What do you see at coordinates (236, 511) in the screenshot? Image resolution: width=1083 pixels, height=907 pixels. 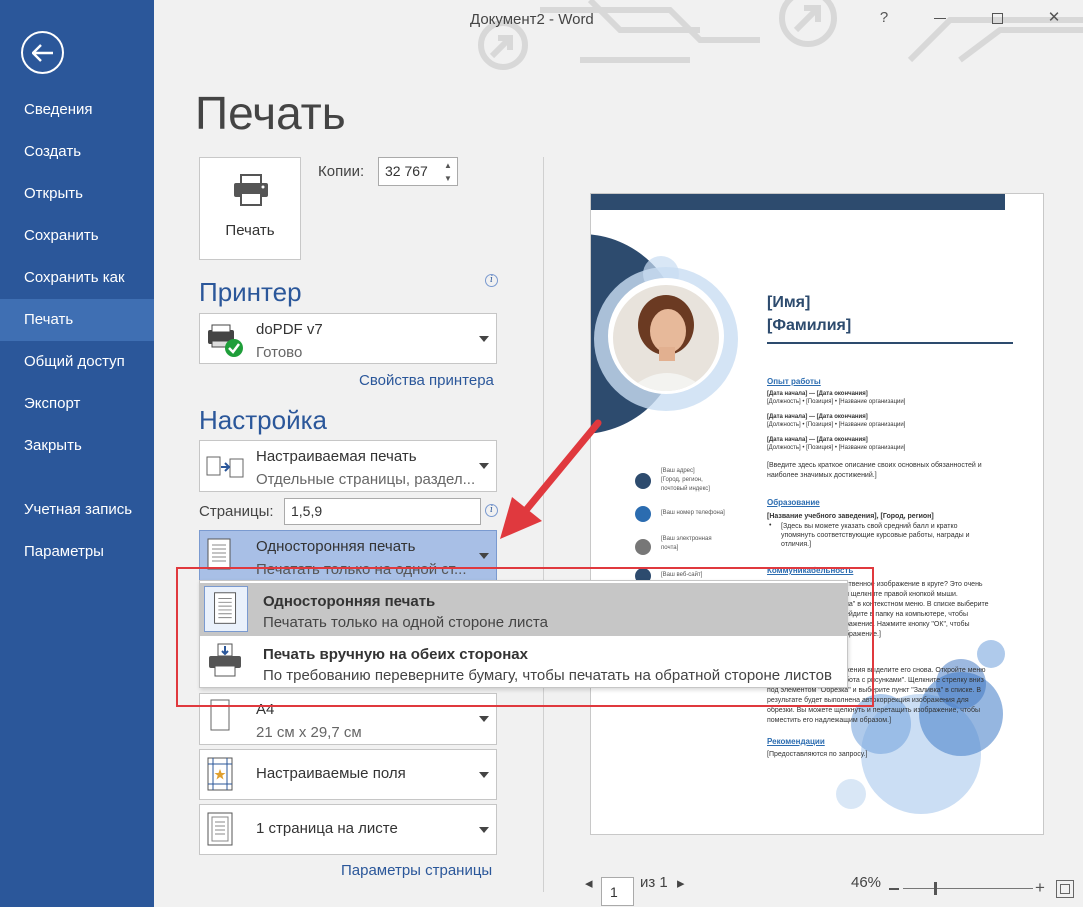 I see `pages-label: Страницы:` at bounding box center [236, 511].